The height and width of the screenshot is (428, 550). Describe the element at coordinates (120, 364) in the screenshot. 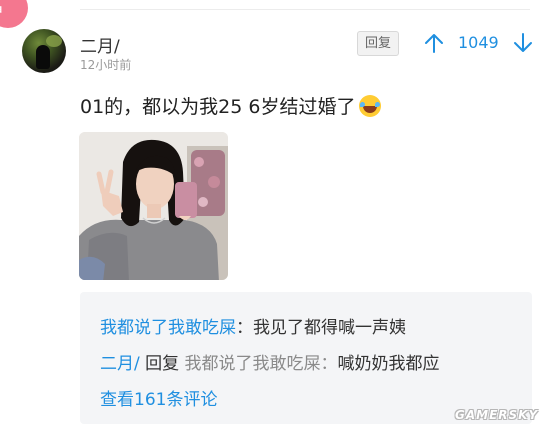

I see `reply-author: 二月/` at that location.